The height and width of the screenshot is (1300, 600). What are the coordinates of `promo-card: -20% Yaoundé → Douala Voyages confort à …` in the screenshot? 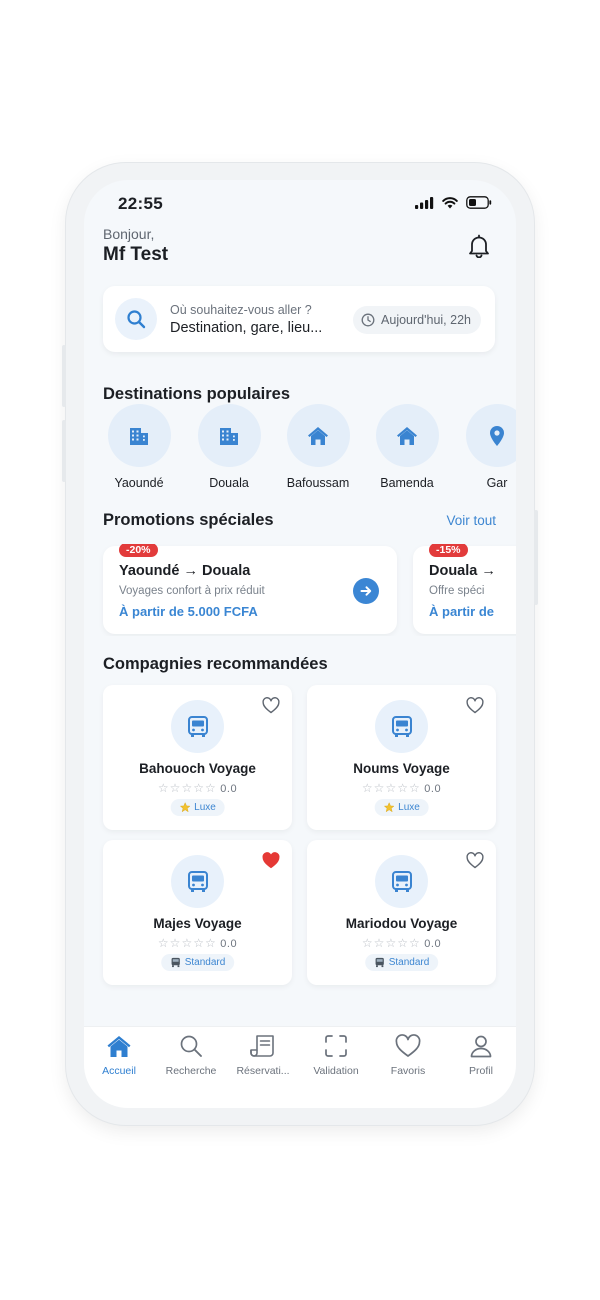 It's located at (250, 589).